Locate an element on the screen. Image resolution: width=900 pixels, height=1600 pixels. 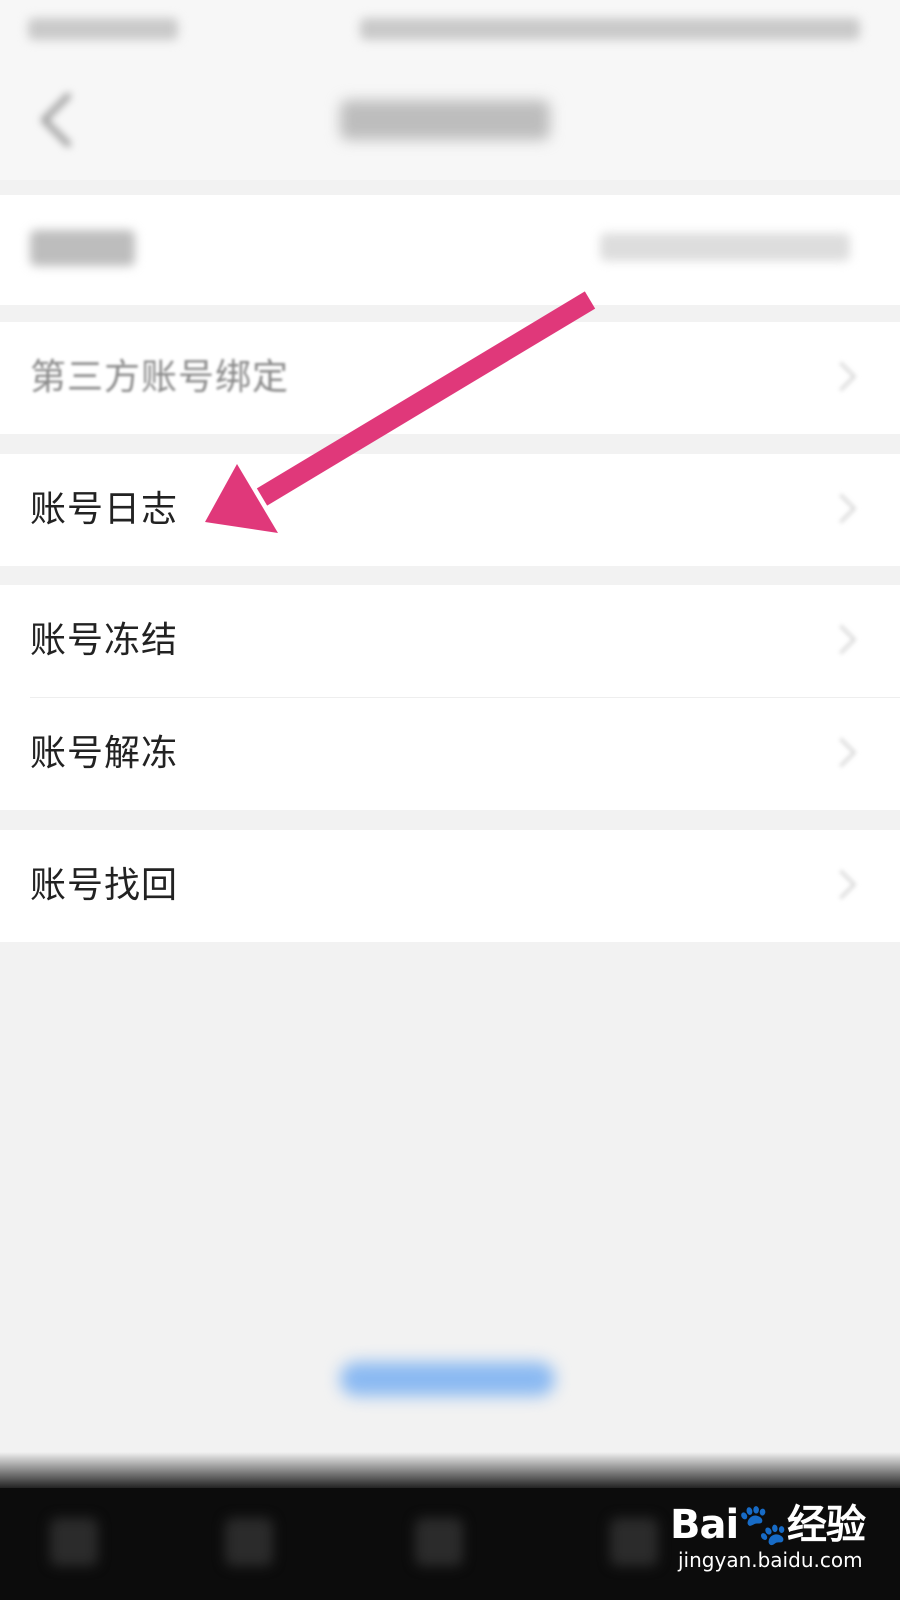
nav-menu-icon is located at coordinates (74, 1542).